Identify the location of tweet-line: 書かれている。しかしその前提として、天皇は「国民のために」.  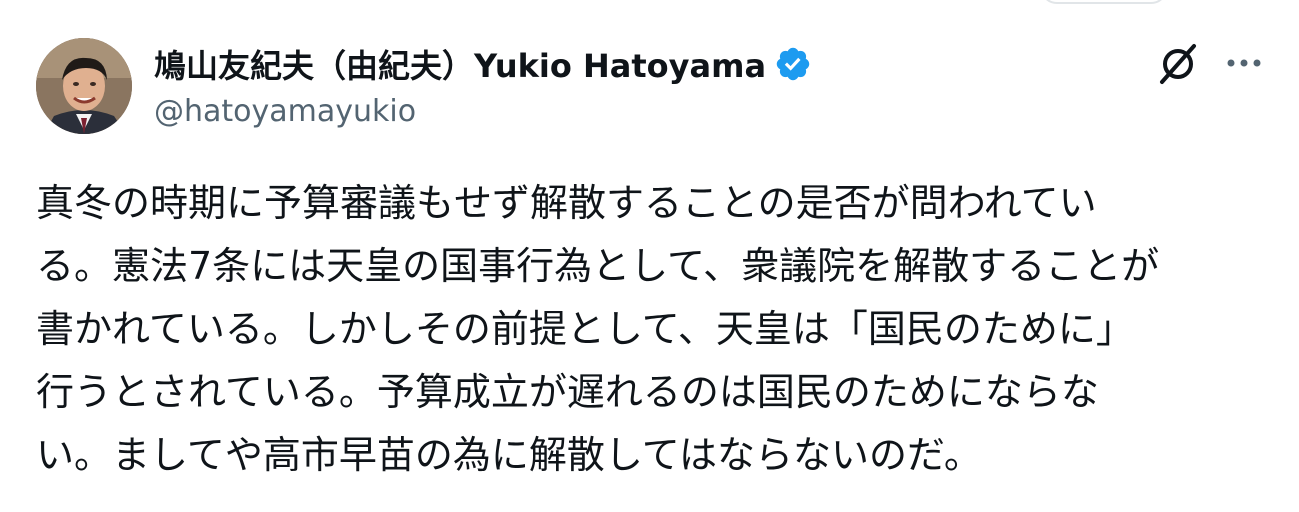
(585, 329).